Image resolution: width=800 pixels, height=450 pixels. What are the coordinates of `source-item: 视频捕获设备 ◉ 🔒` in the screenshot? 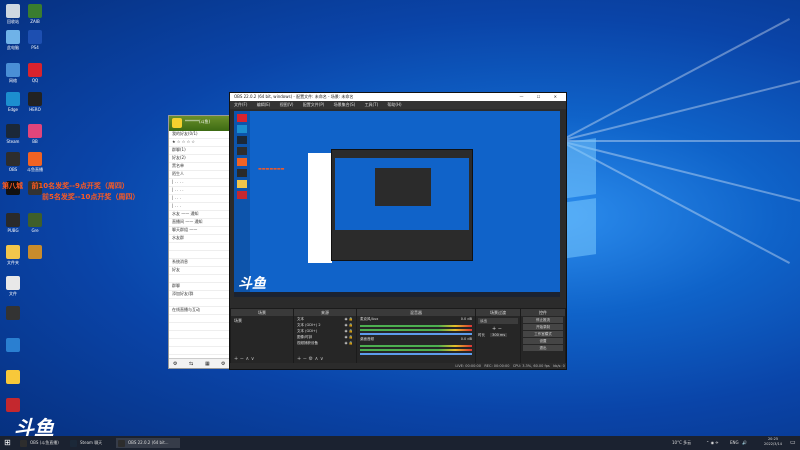 It's located at (325, 343).